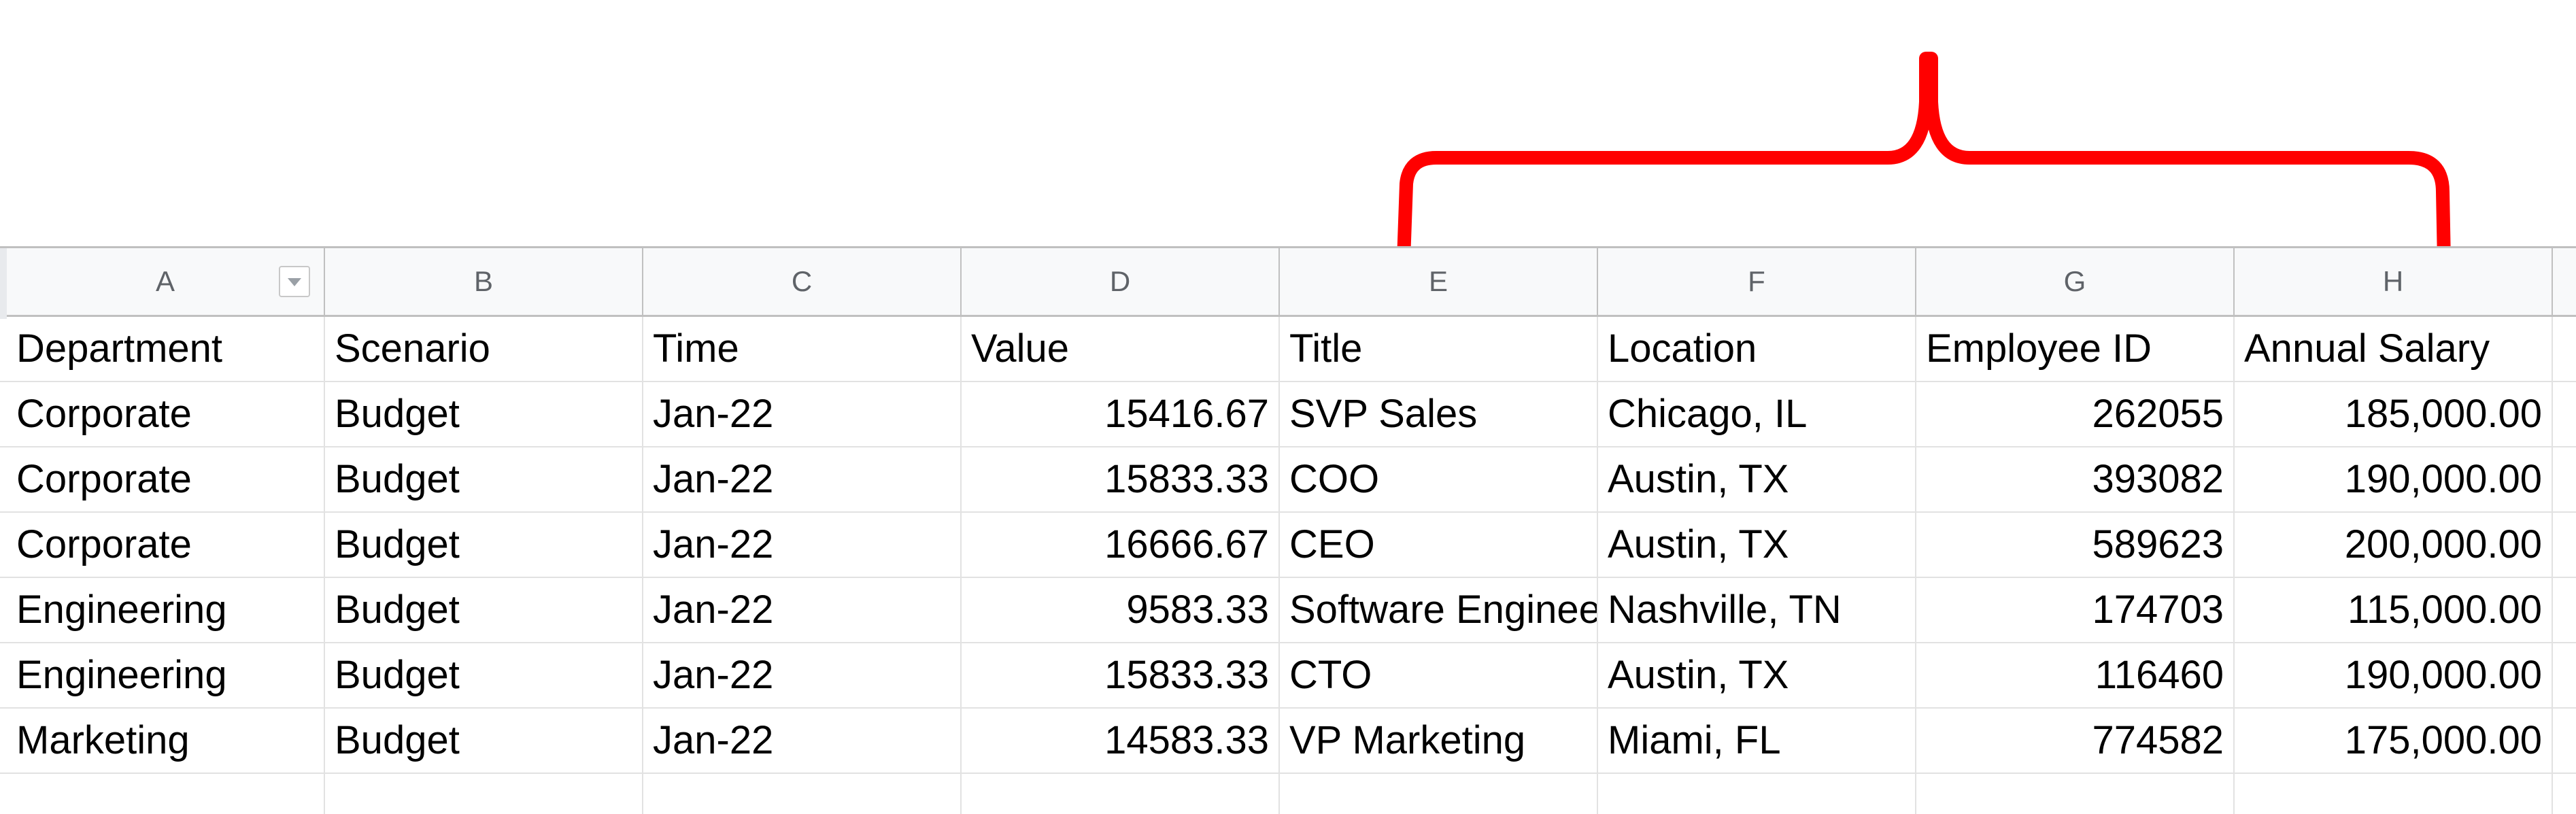 The image size is (2576, 814). What do you see at coordinates (1121, 414) in the screenshot?
I see `cell-d2: 15416.67` at bounding box center [1121, 414].